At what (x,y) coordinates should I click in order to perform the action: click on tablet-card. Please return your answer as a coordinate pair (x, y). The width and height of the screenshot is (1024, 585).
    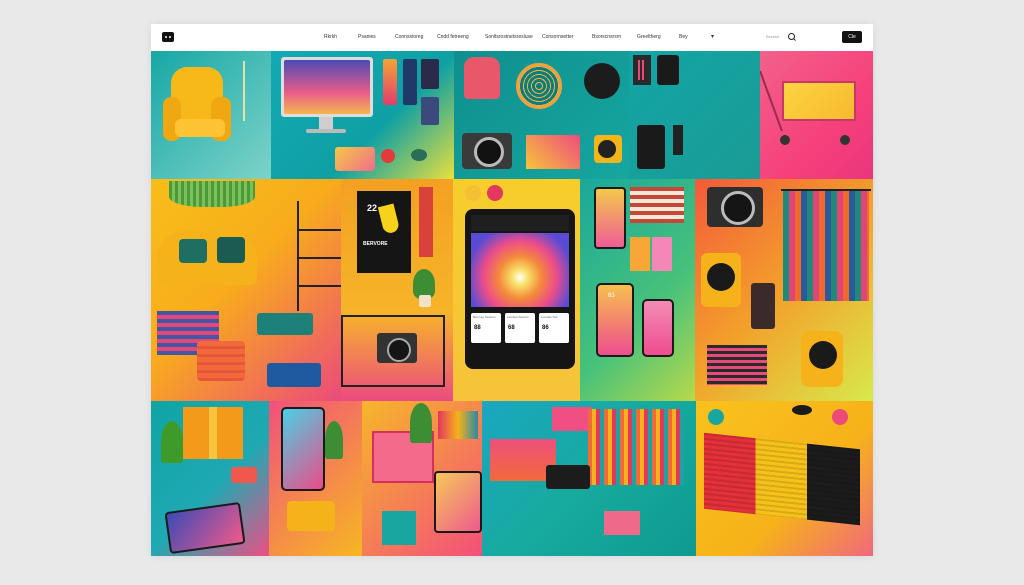
    Looking at the image, I should click on (355, 159).